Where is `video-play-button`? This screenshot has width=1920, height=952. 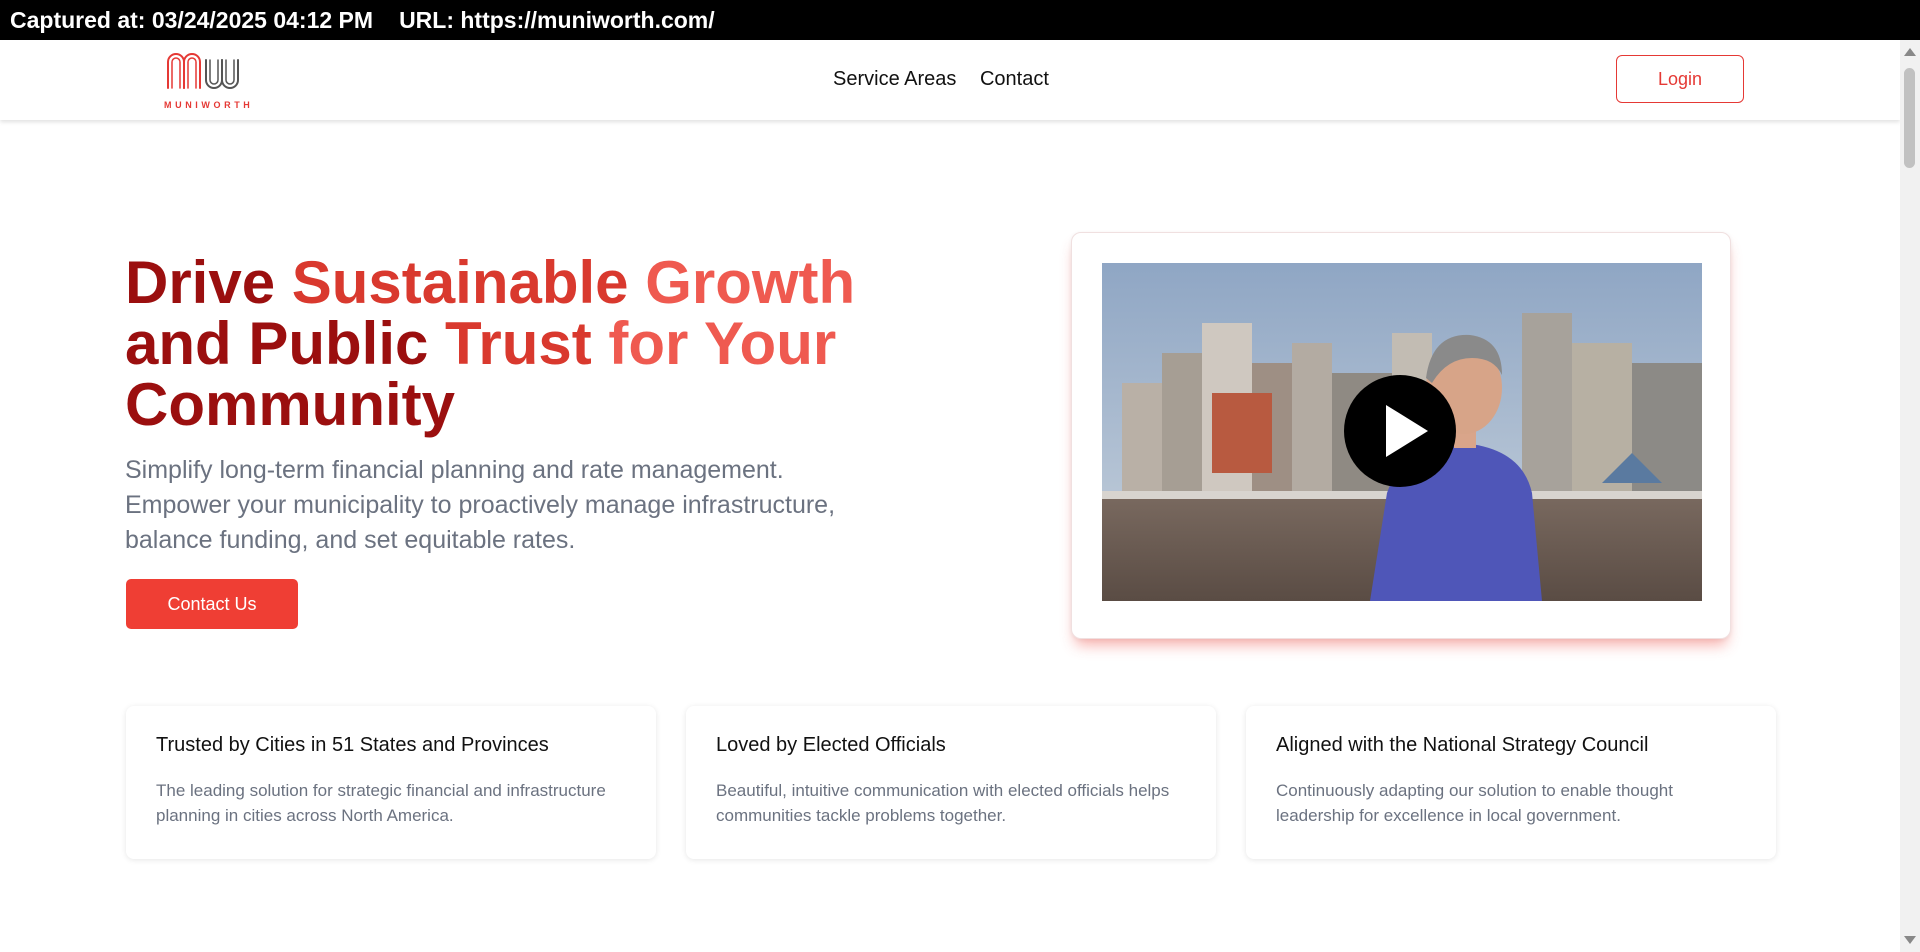
video-play-button is located at coordinates (1400, 431).